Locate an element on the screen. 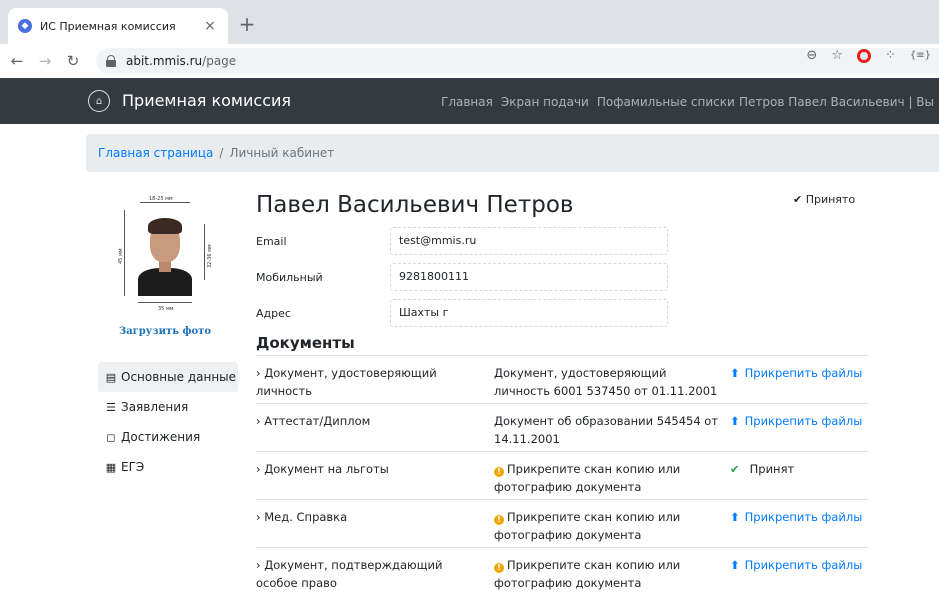 The width and height of the screenshot is (939, 593). status-badge: ✔ Принято is located at coordinates (824, 199).